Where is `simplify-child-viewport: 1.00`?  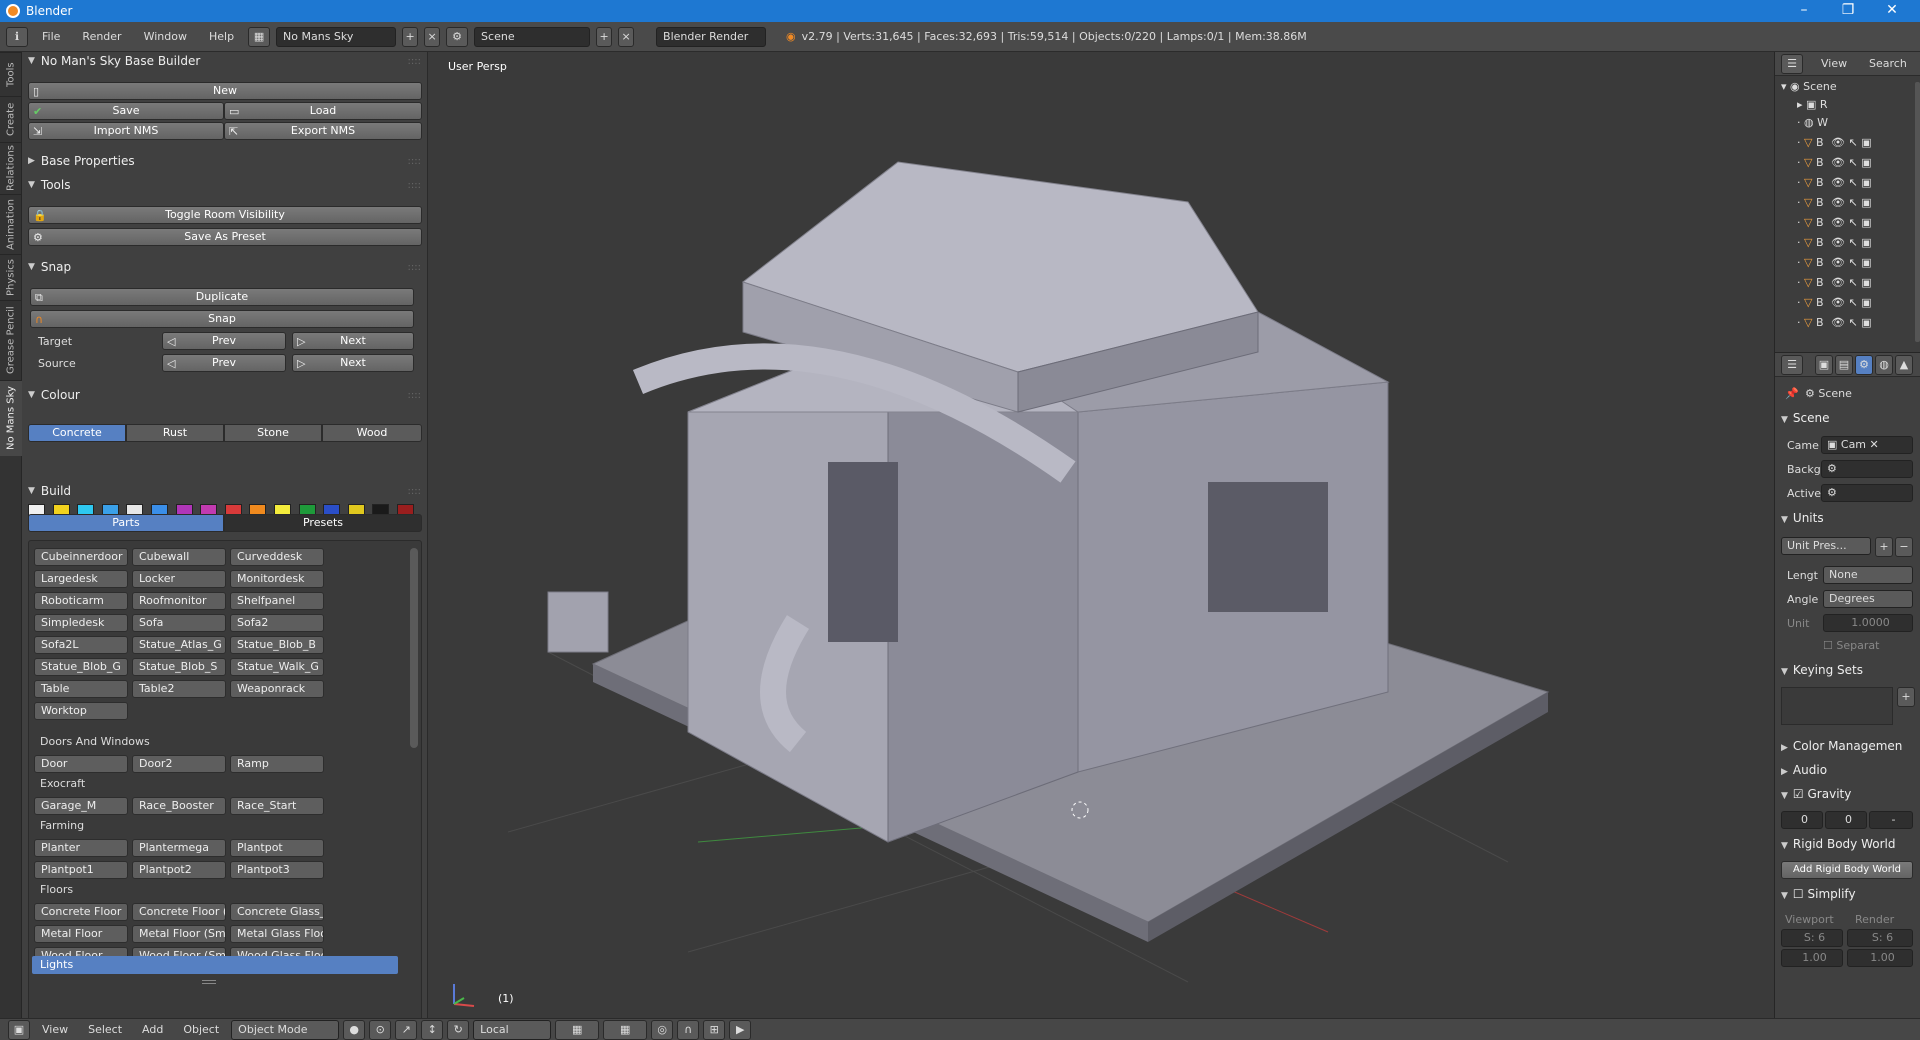
simplify-child-viewport: 1.00 is located at coordinates (1812, 958).